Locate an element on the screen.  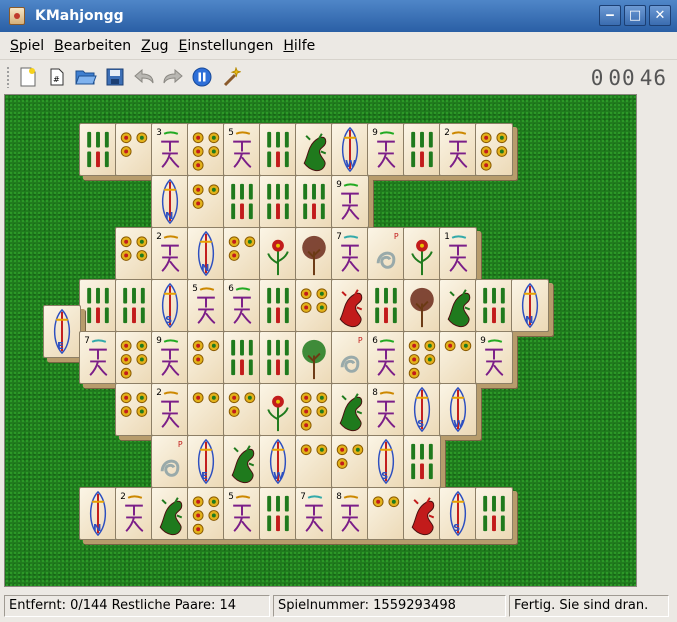
undo-icon is located at coordinates (144, 77).